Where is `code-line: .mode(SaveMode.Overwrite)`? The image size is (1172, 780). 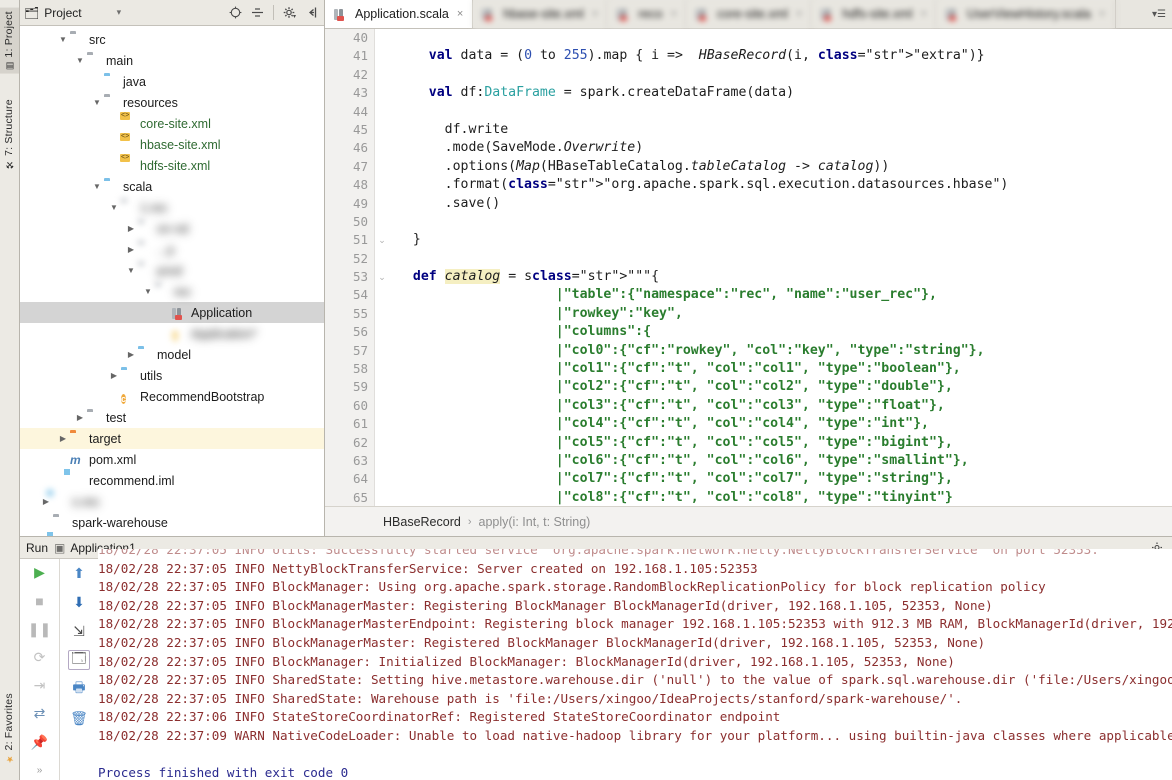
code-line: .mode(SaveMode.Overwrite) is located at coordinates (784, 148).